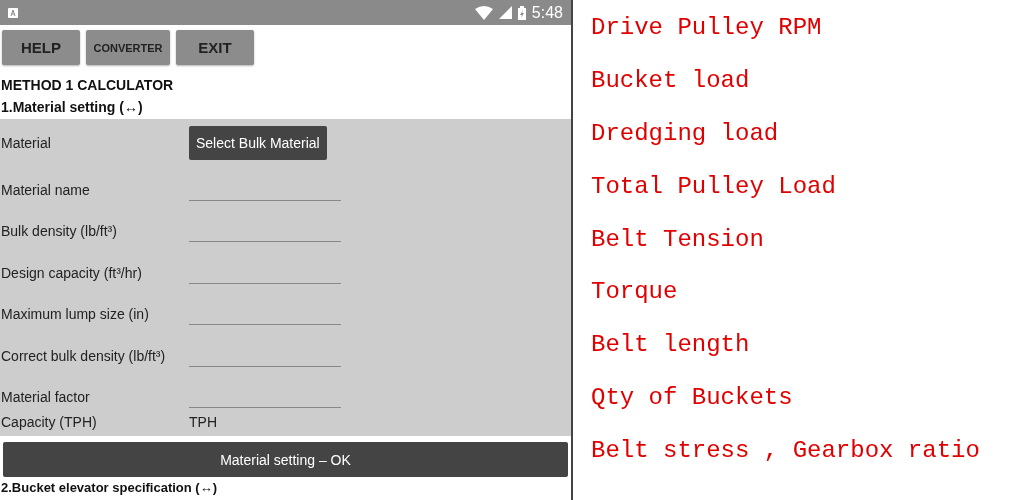 Image resolution: width=1024 pixels, height=500 pixels. I want to click on field-label: Design capacity (ft³/hr), so click(71, 273).